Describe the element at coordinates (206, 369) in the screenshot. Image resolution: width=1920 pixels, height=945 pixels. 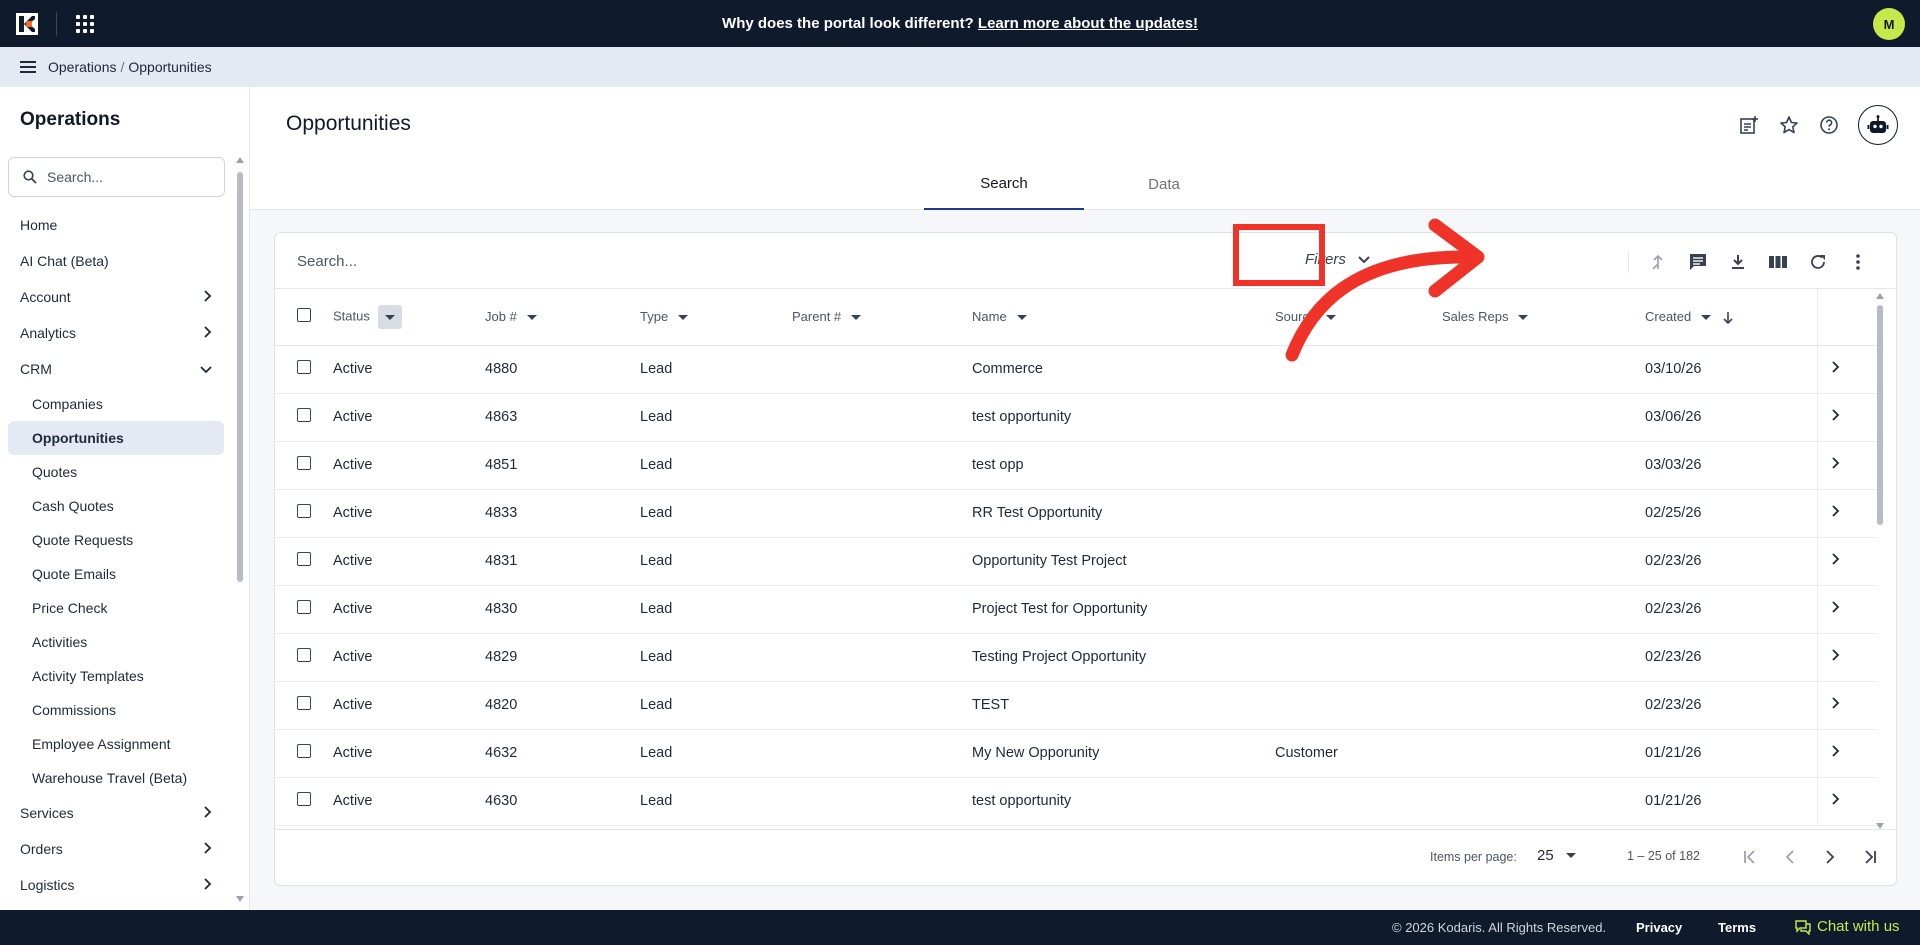
I see `chevron-down-icon` at that location.